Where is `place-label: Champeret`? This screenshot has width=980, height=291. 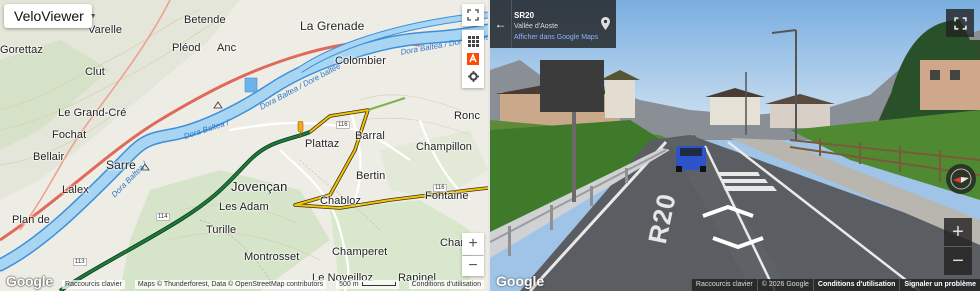 place-label: Champeret is located at coordinates (360, 252).